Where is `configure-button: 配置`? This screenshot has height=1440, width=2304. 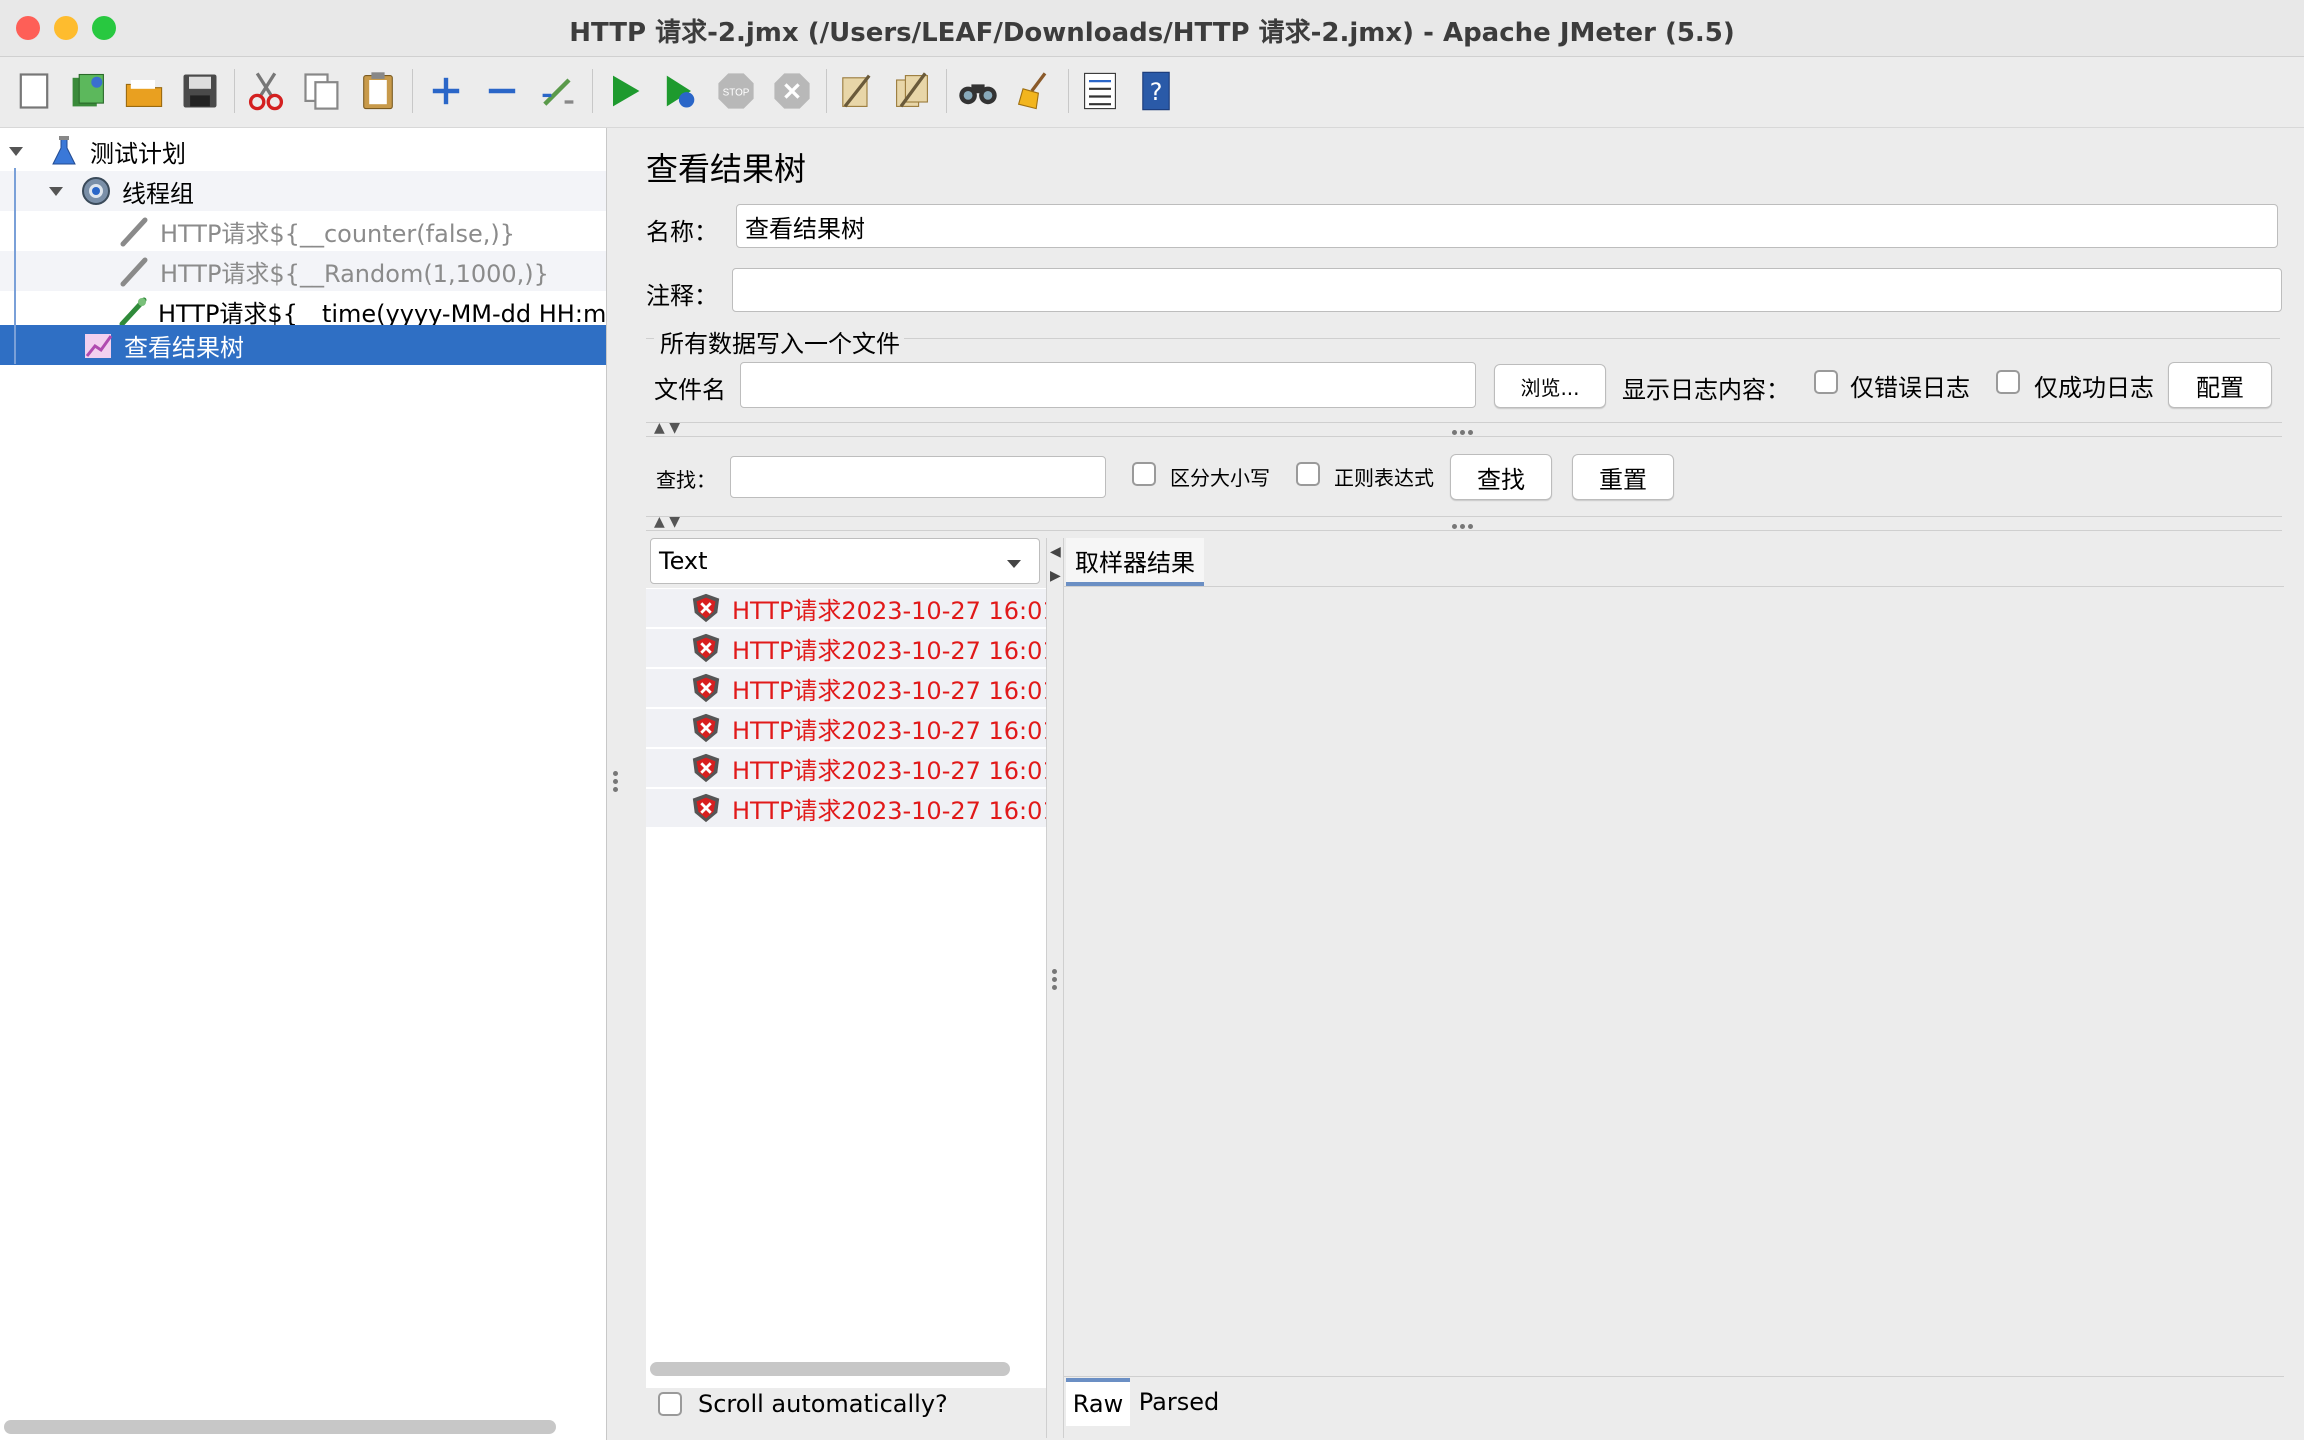 configure-button: 配置 is located at coordinates (2220, 385).